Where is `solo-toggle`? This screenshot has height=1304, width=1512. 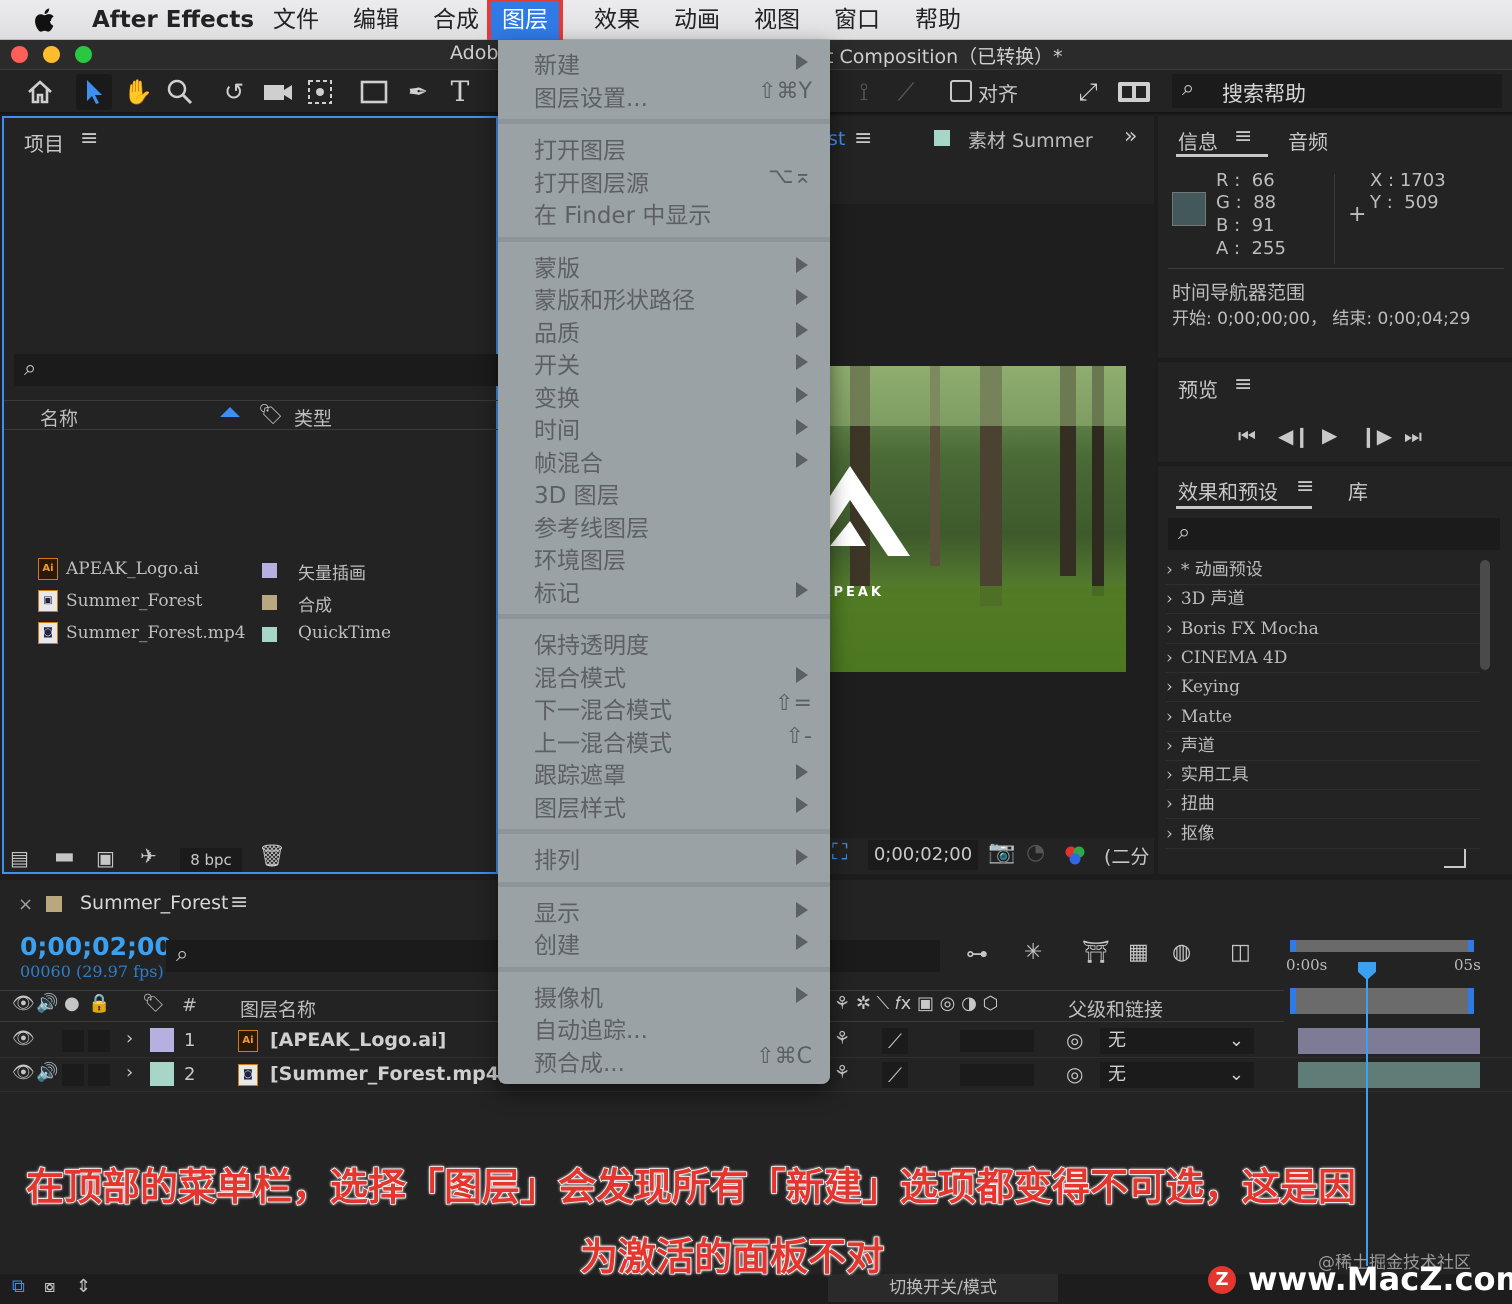
solo-toggle is located at coordinates (73, 1041).